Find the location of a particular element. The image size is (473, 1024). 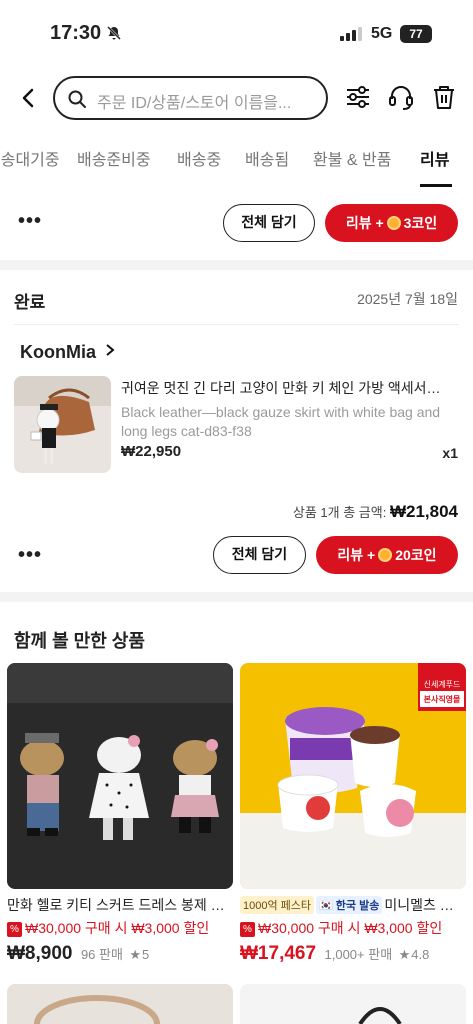

korea-shipping-label: 한국 발송 is located at coordinates (357, 906).